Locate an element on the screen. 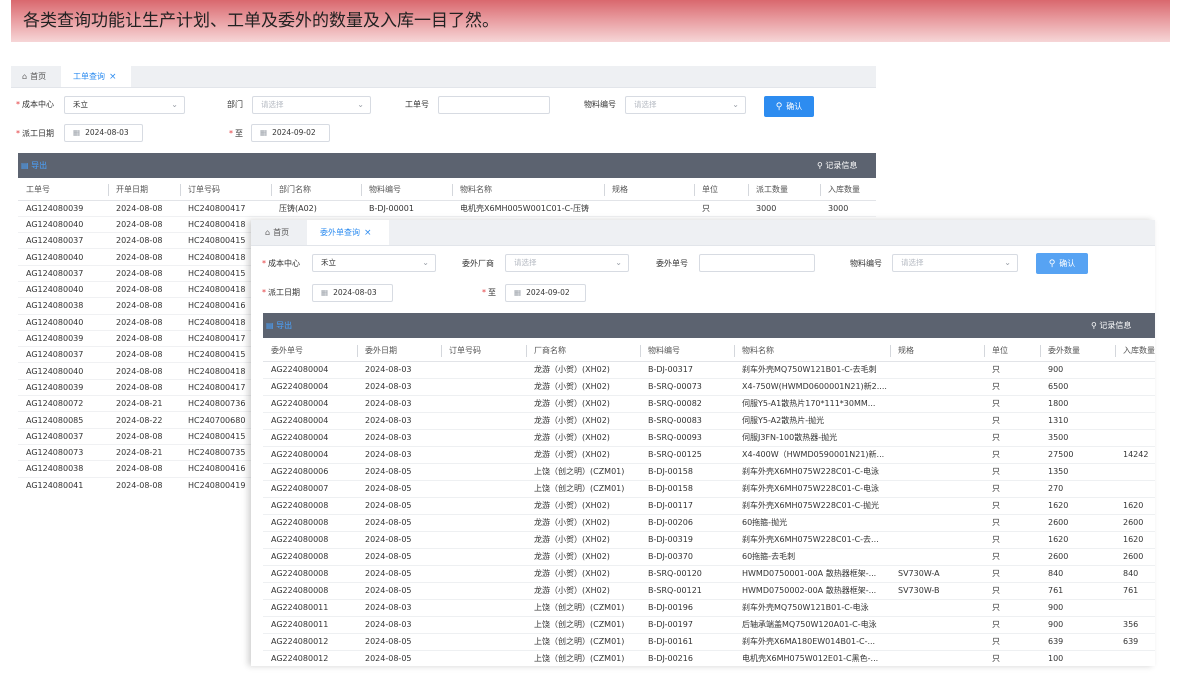 Image resolution: width=1202 pixels, height=679 pixels. tab-outsource-order-query: 委外单查询 × is located at coordinates (348, 232).